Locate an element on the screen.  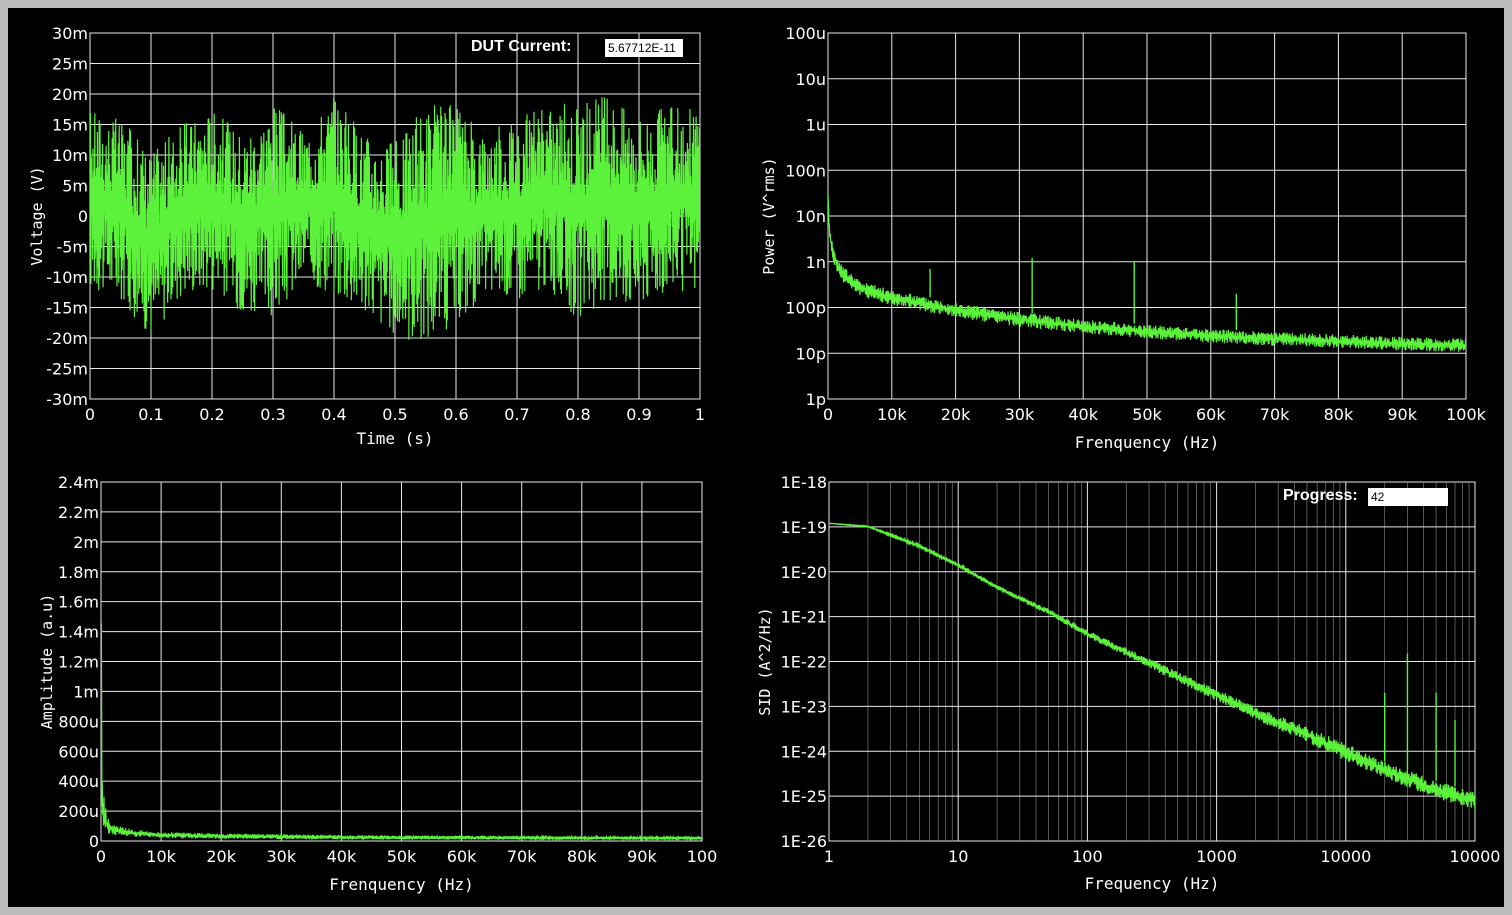
y-tick-label: 1.8m is located at coordinates (78, 572).